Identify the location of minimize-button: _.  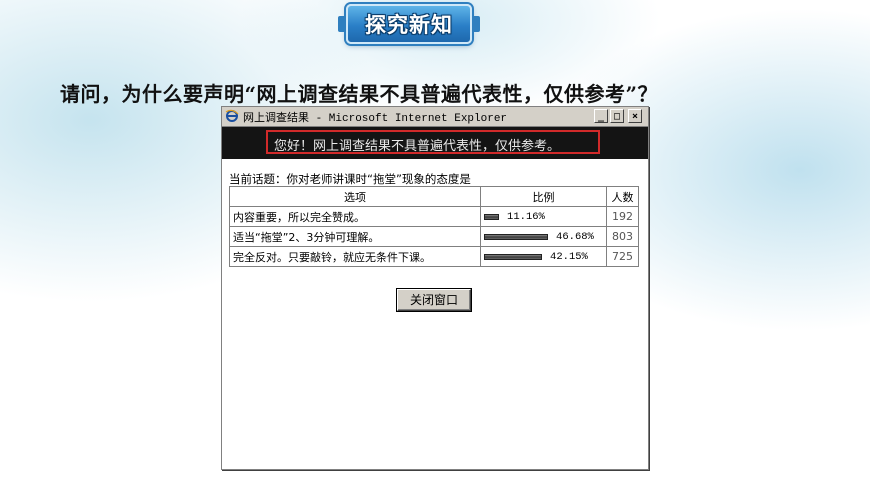
(601, 116).